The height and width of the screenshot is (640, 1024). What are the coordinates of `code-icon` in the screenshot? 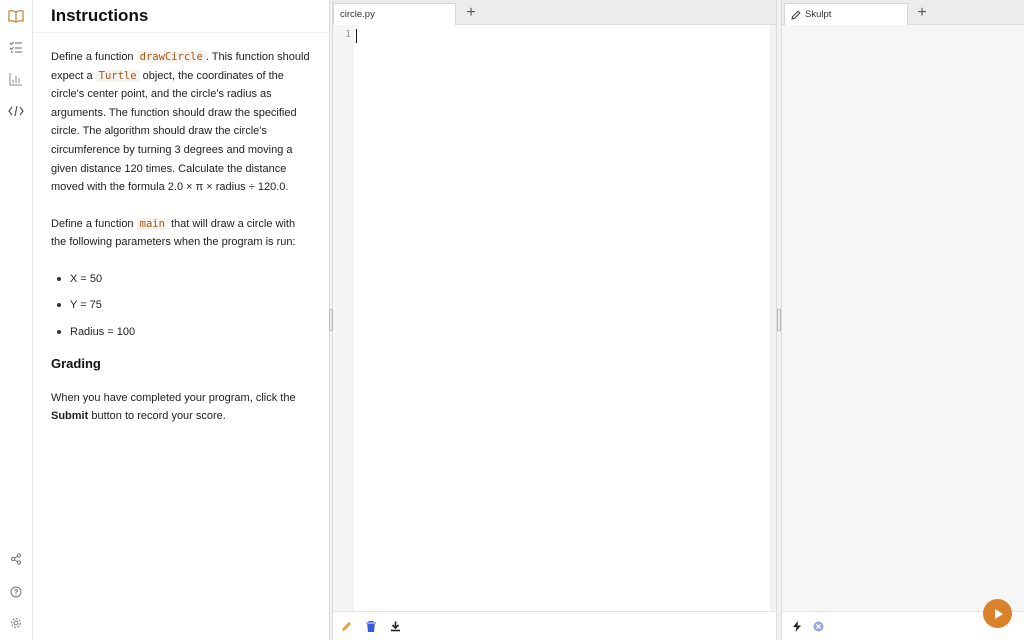 It's located at (16, 111).